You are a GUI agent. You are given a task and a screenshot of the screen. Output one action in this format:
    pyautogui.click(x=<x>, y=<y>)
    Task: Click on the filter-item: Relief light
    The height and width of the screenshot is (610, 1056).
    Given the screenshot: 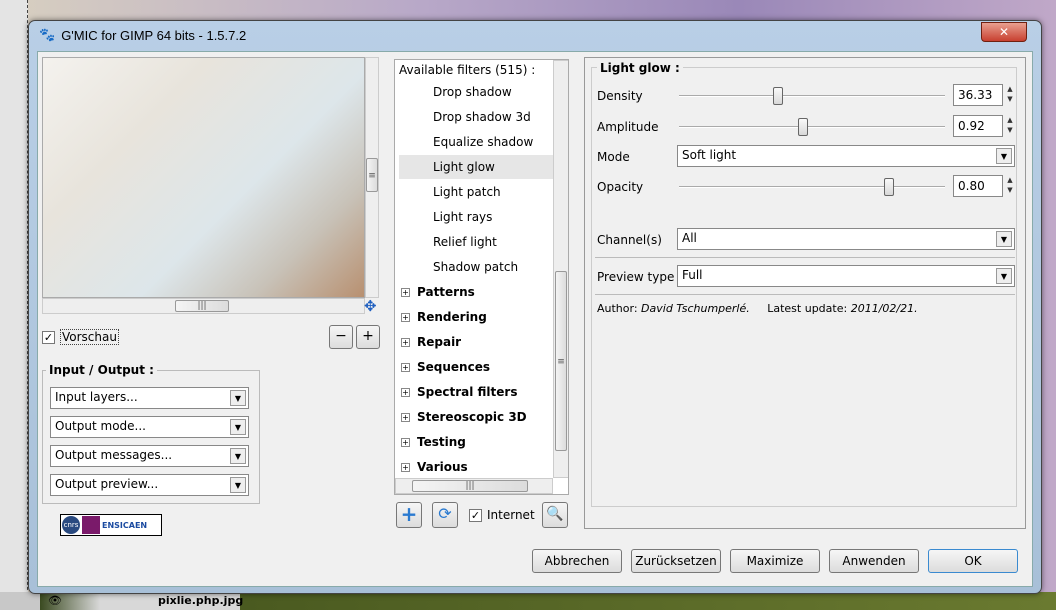 What is the action you would take?
    pyautogui.click(x=477, y=242)
    